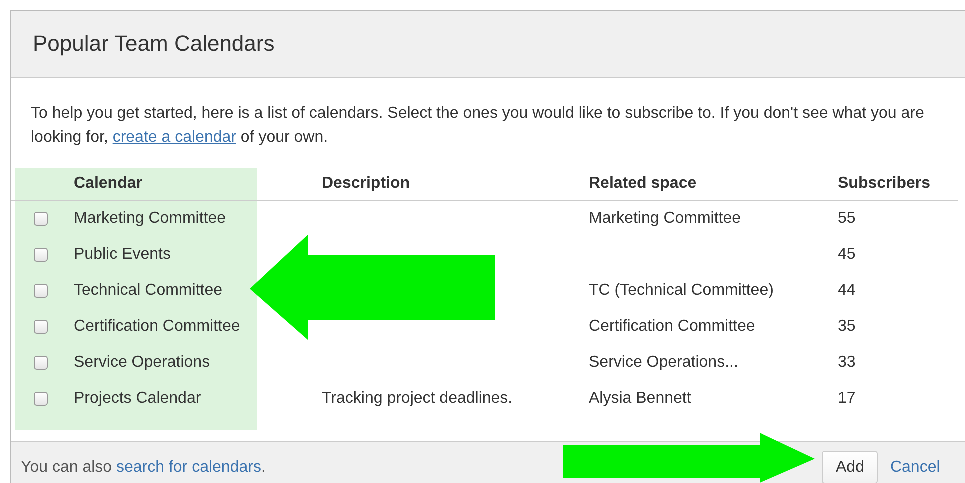  I want to click on table-cell: Public Events, so click(122, 255).